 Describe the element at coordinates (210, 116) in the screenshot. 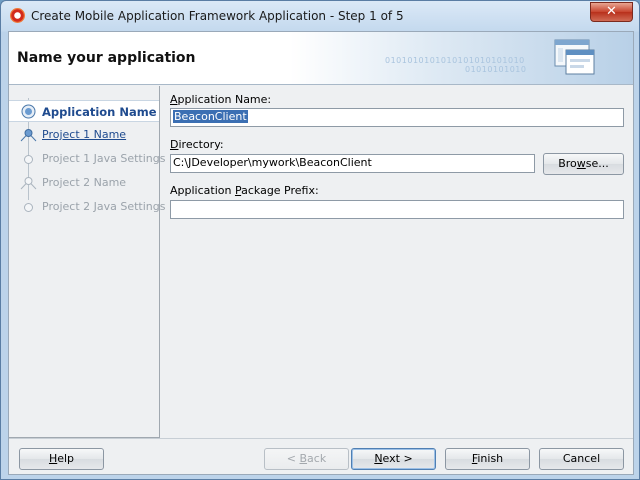

I see `selected-text: BeaconClient` at that location.